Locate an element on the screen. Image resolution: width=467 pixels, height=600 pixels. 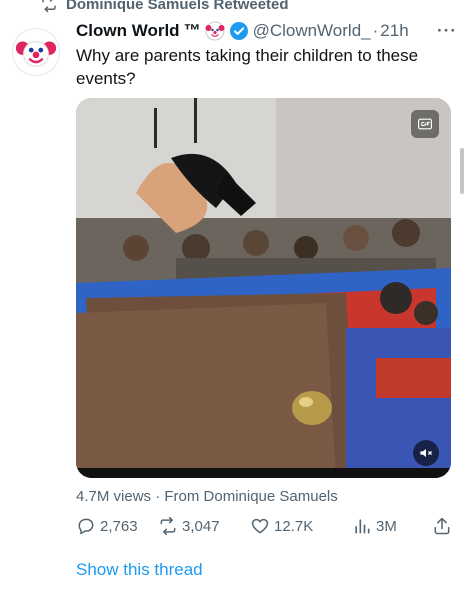
display-name: Clown World is located at coordinates (128, 31).